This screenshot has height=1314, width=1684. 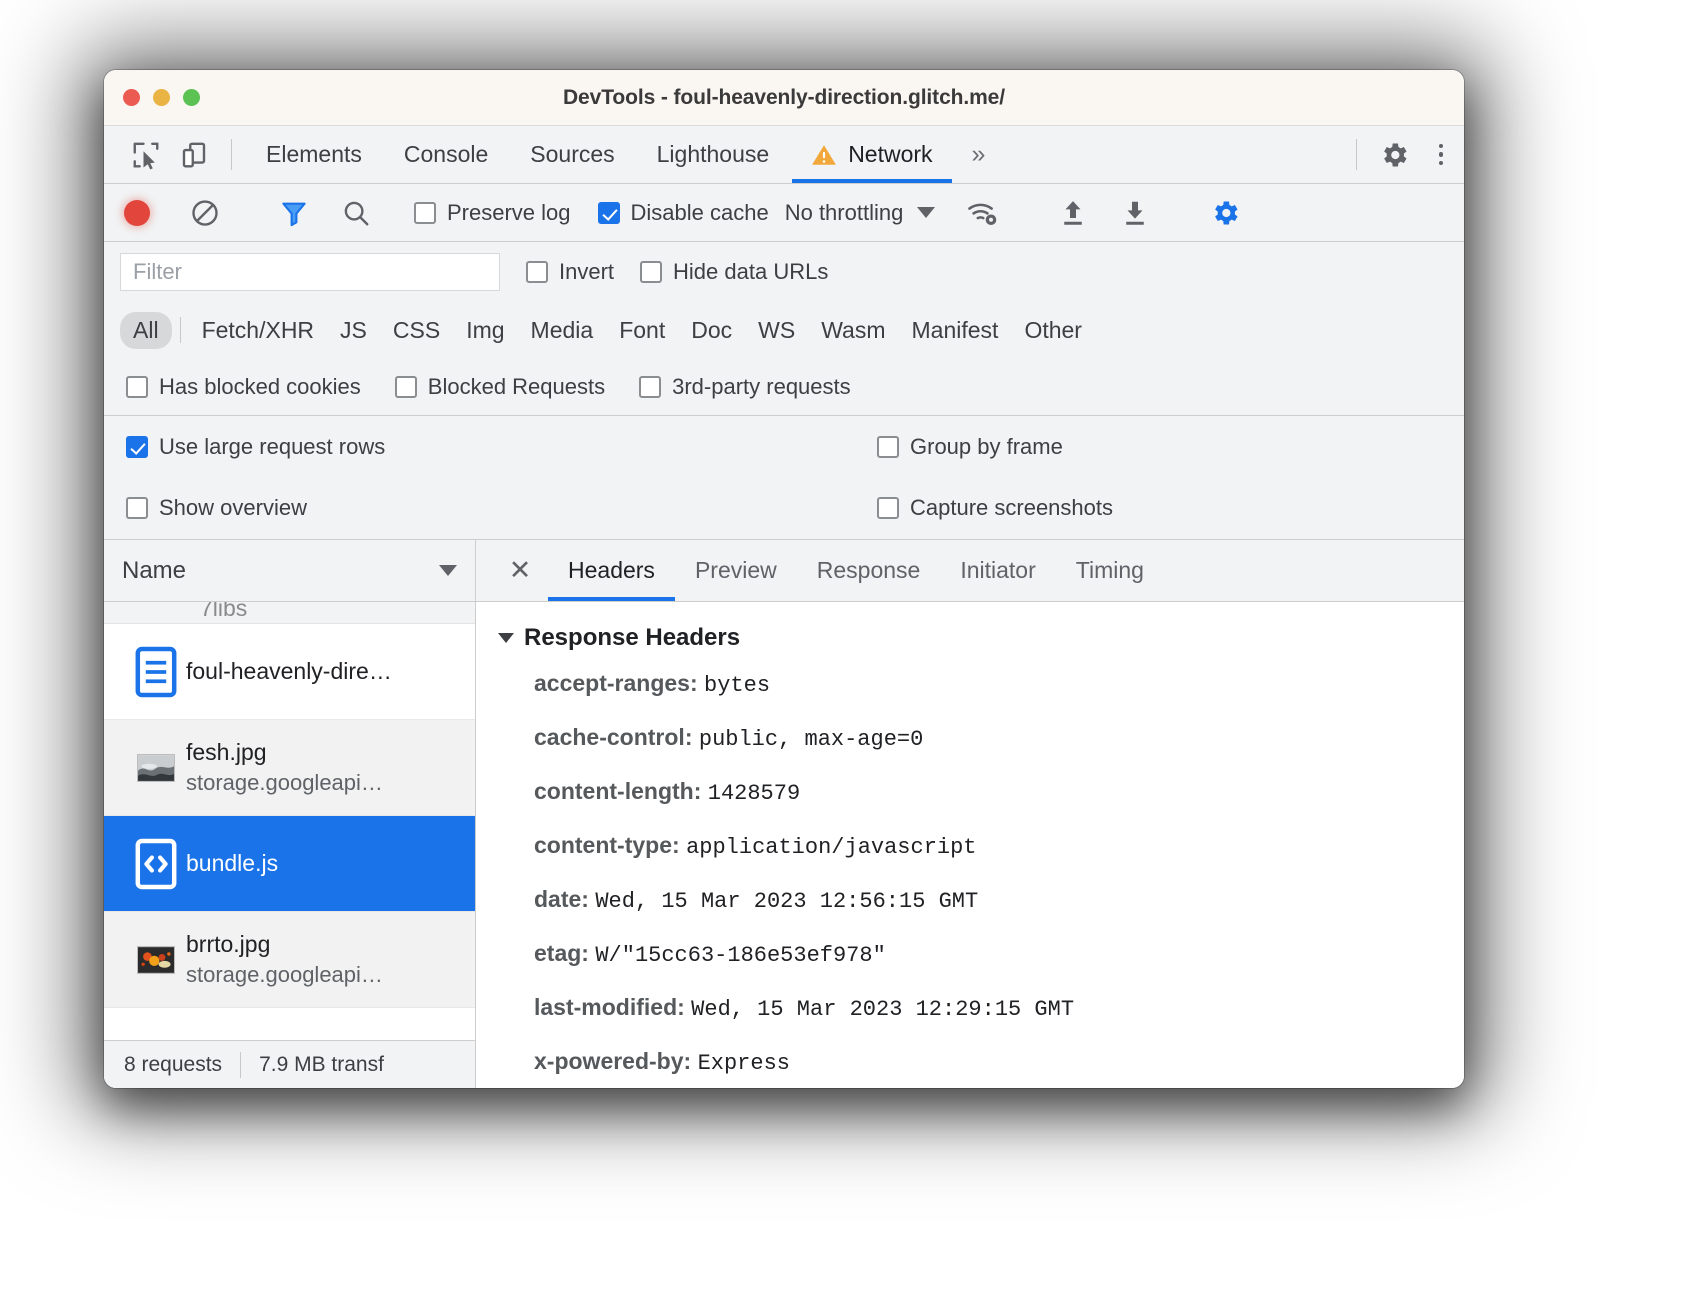 I want to click on tab-lighthouse-label: Lighthouse, so click(x=713, y=154).